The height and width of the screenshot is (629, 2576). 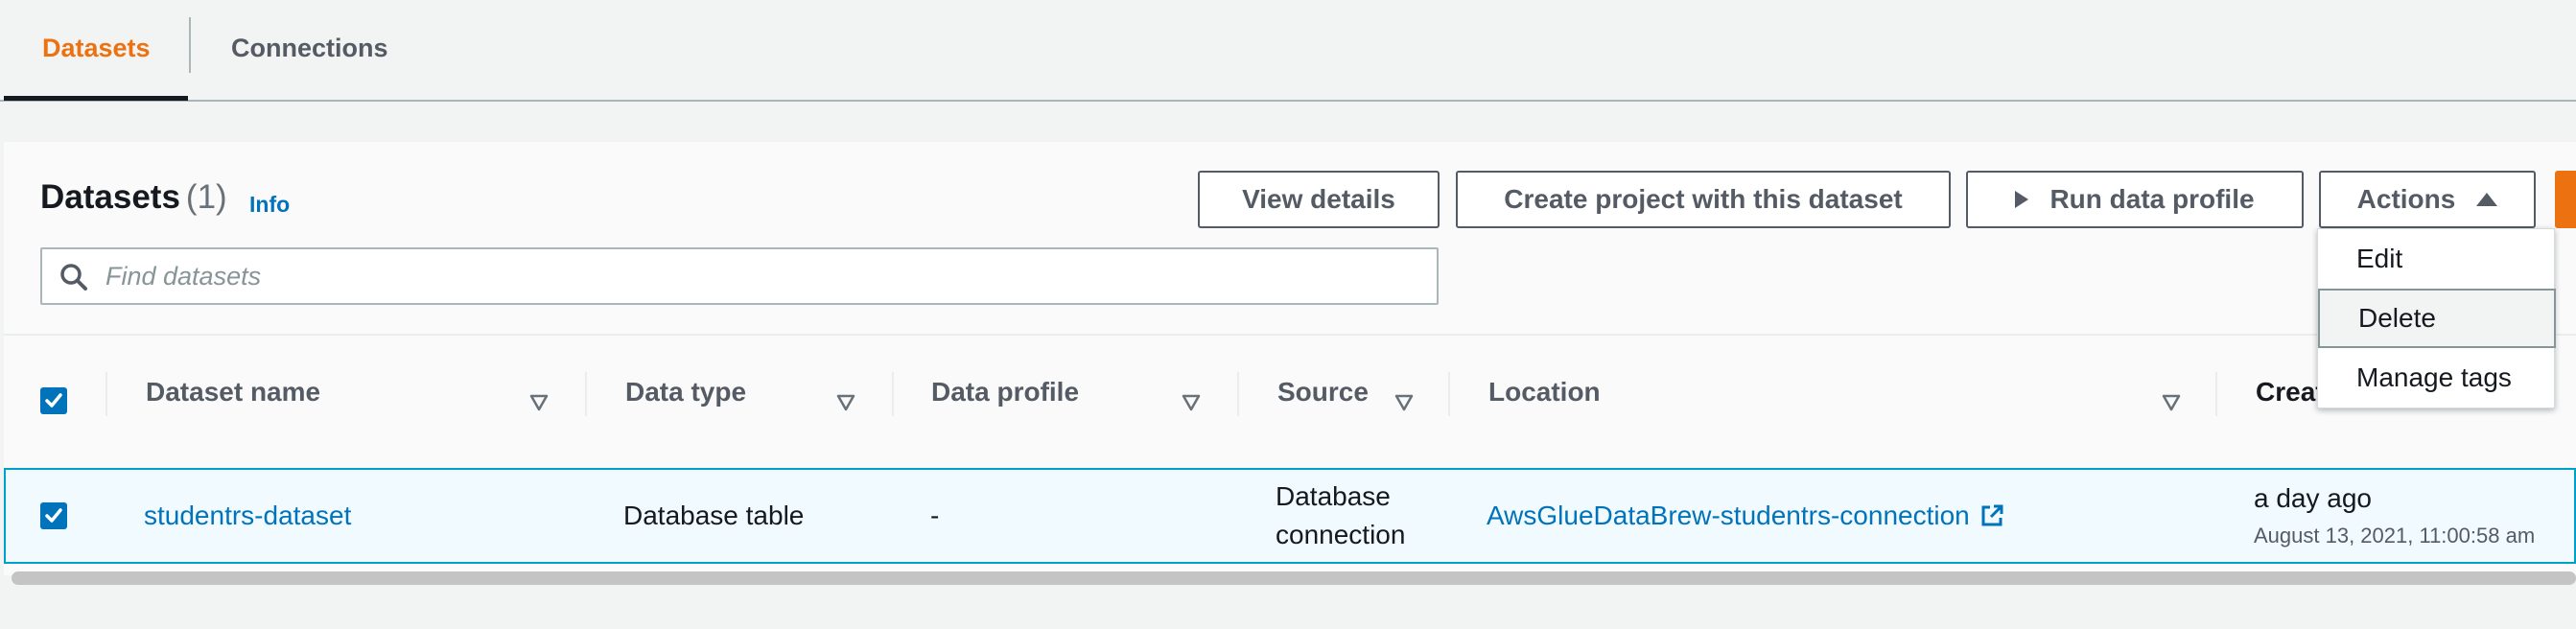 What do you see at coordinates (2437, 259) in the screenshot?
I see `menu-item-edit: Edit` at bounding box center [2437, 259].